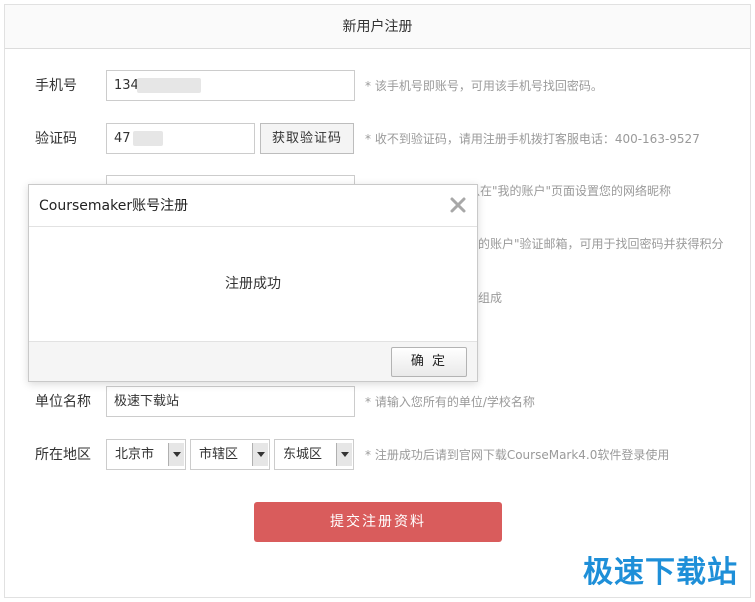 The height and width of the screenshot is (602, 755). I want to click on code-value: 47, so click(122, 138).